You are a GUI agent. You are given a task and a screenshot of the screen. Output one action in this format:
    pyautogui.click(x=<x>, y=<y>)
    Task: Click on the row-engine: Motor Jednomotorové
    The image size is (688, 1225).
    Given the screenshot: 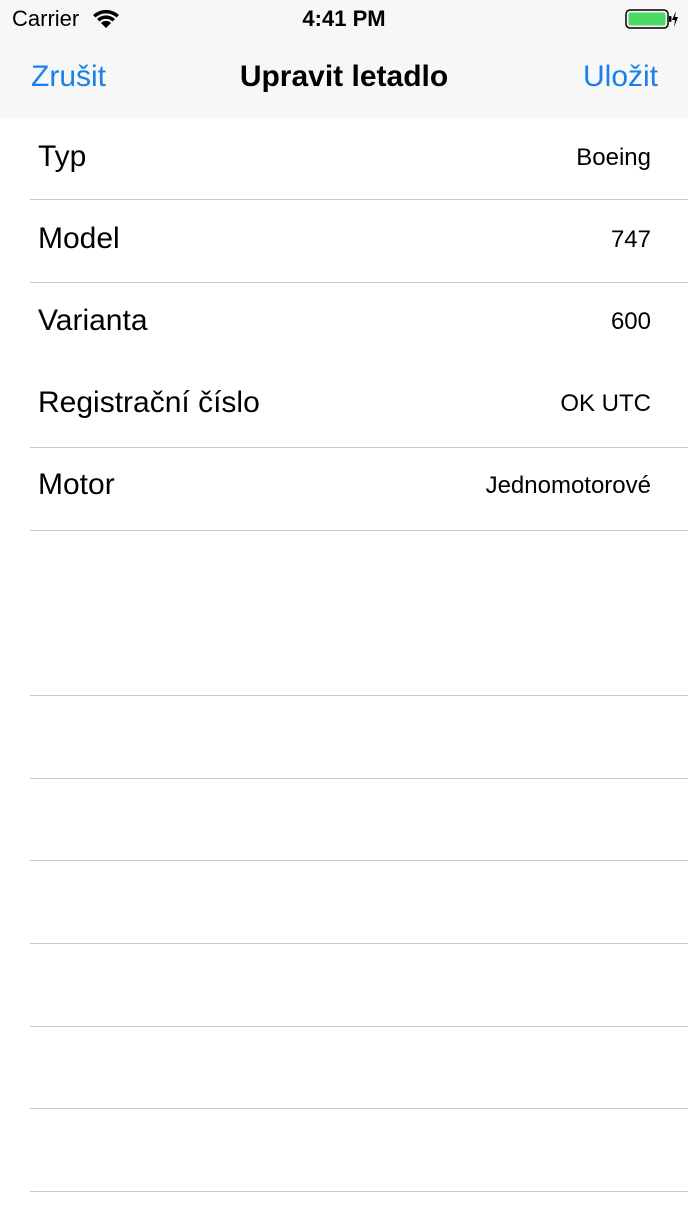 What is the action you would take?
    pyautogui.click(x=344, y=487)
    